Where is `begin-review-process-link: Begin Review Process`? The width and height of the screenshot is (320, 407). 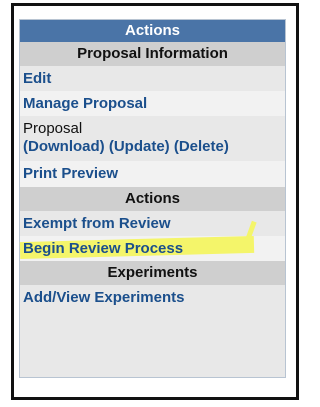 begin-review-process-link: Begin Review Process is located at coordinates (103, 248).